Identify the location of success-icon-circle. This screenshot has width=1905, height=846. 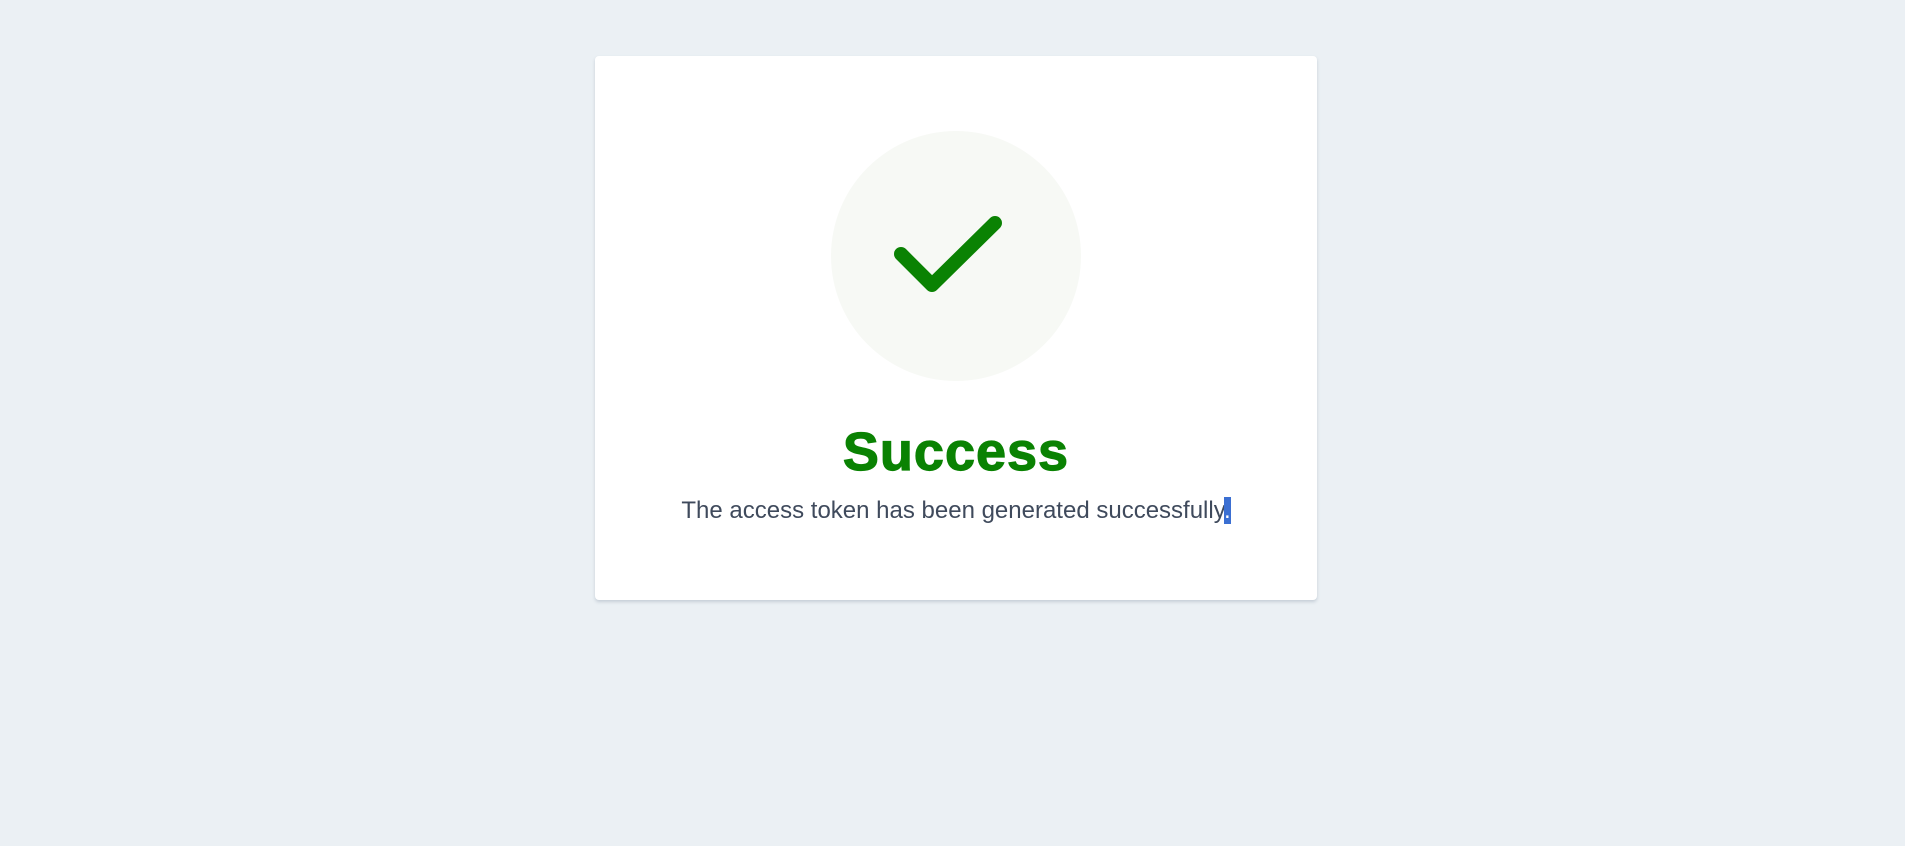
(956, 256).